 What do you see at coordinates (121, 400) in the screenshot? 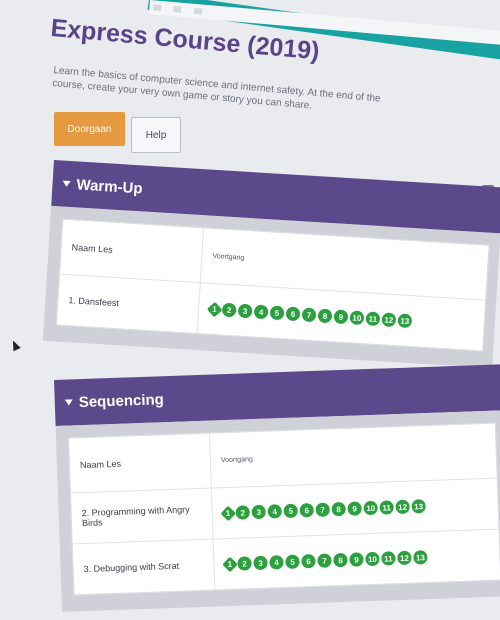
I see `section-title: Sequencing` at bounding box center [121, 400].